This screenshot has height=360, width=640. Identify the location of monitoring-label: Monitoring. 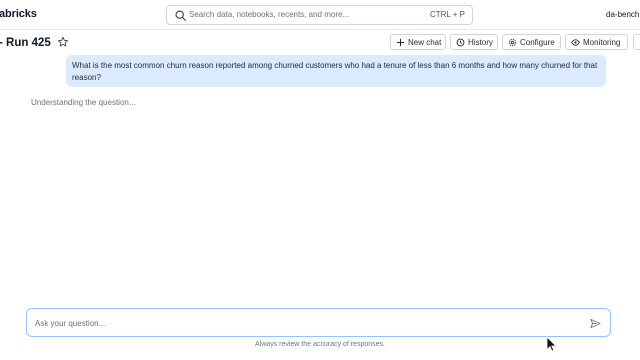
(602, 42).